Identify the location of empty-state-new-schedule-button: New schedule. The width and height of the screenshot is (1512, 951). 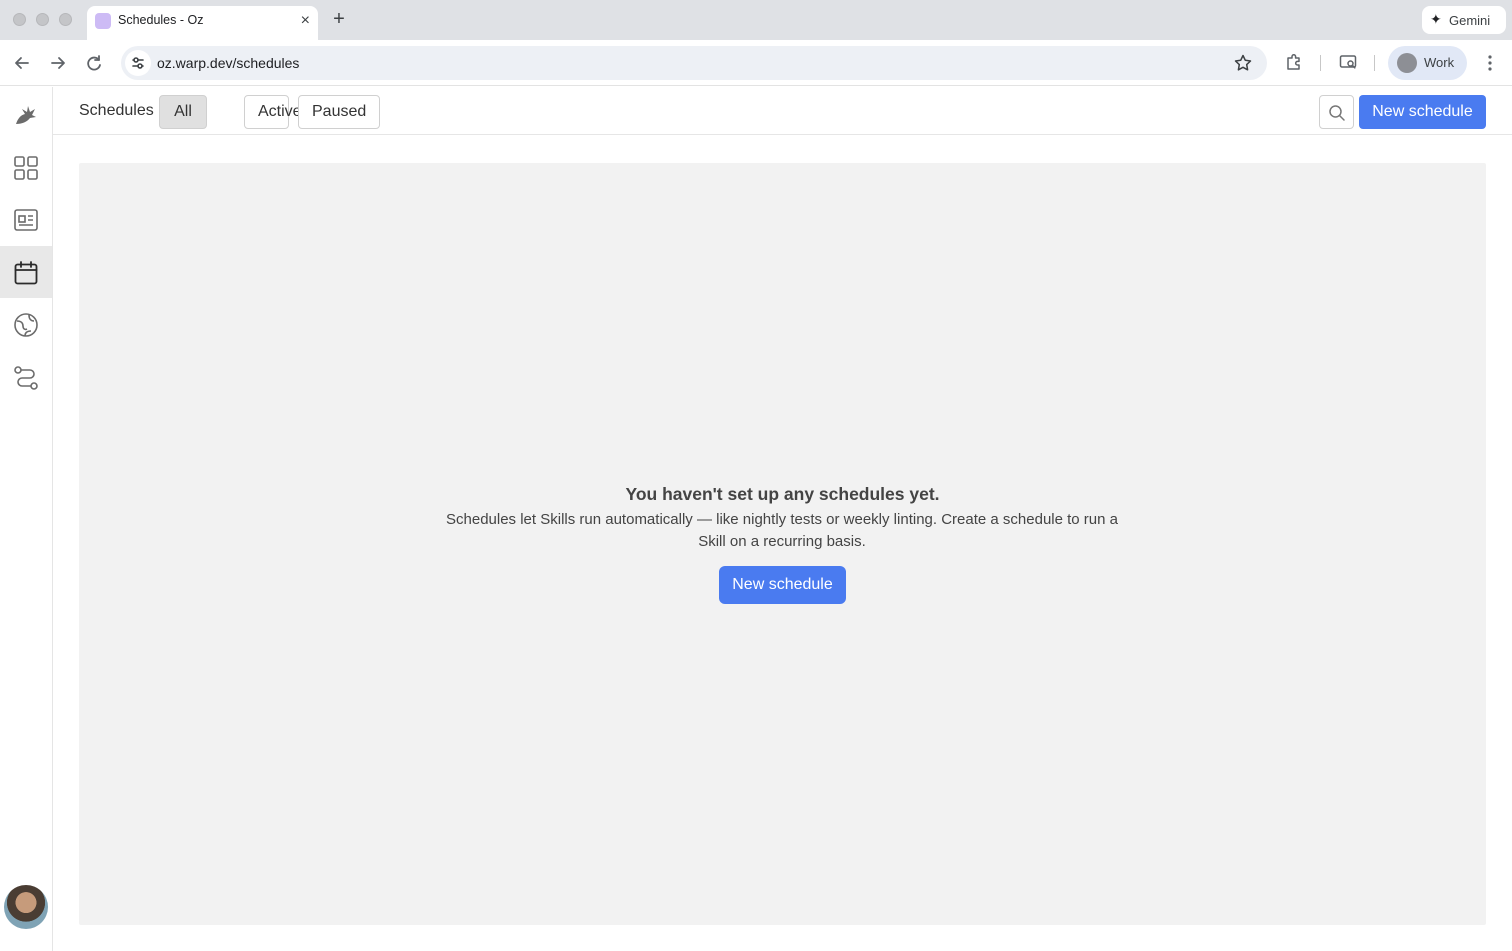
(782, 585).